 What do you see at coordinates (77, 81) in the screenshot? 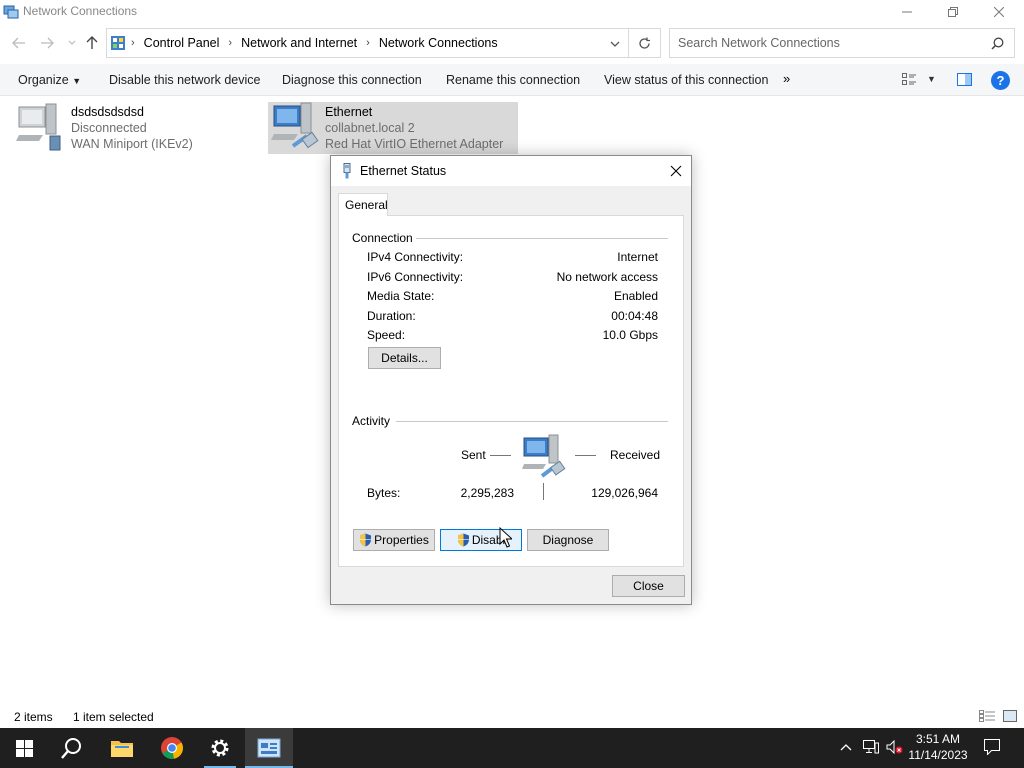
I see `chevron-down-icon: ▼` at bounding box center [77, 81].